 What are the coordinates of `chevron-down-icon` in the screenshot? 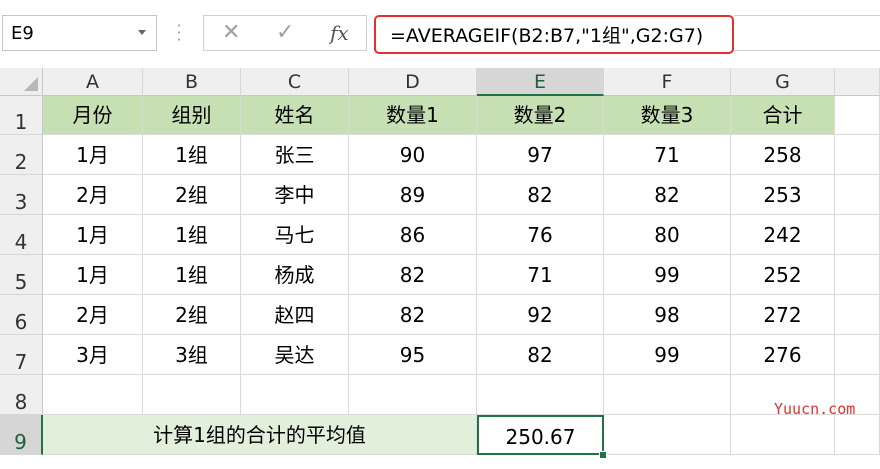 It's located at (142, 32).